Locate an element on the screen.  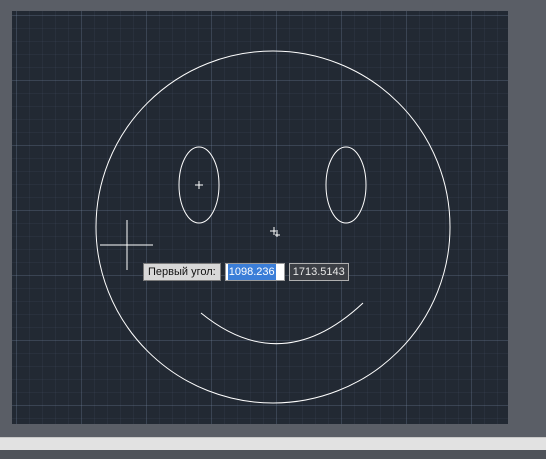
status-bar is located at coordinates (273, 454).